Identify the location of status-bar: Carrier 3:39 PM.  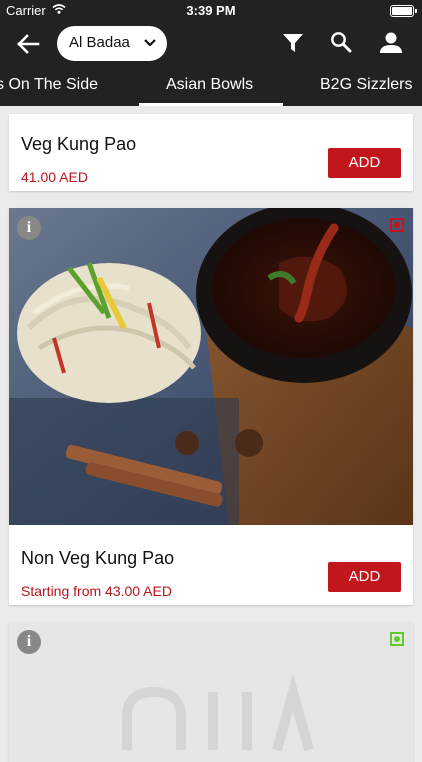
(211, 11).